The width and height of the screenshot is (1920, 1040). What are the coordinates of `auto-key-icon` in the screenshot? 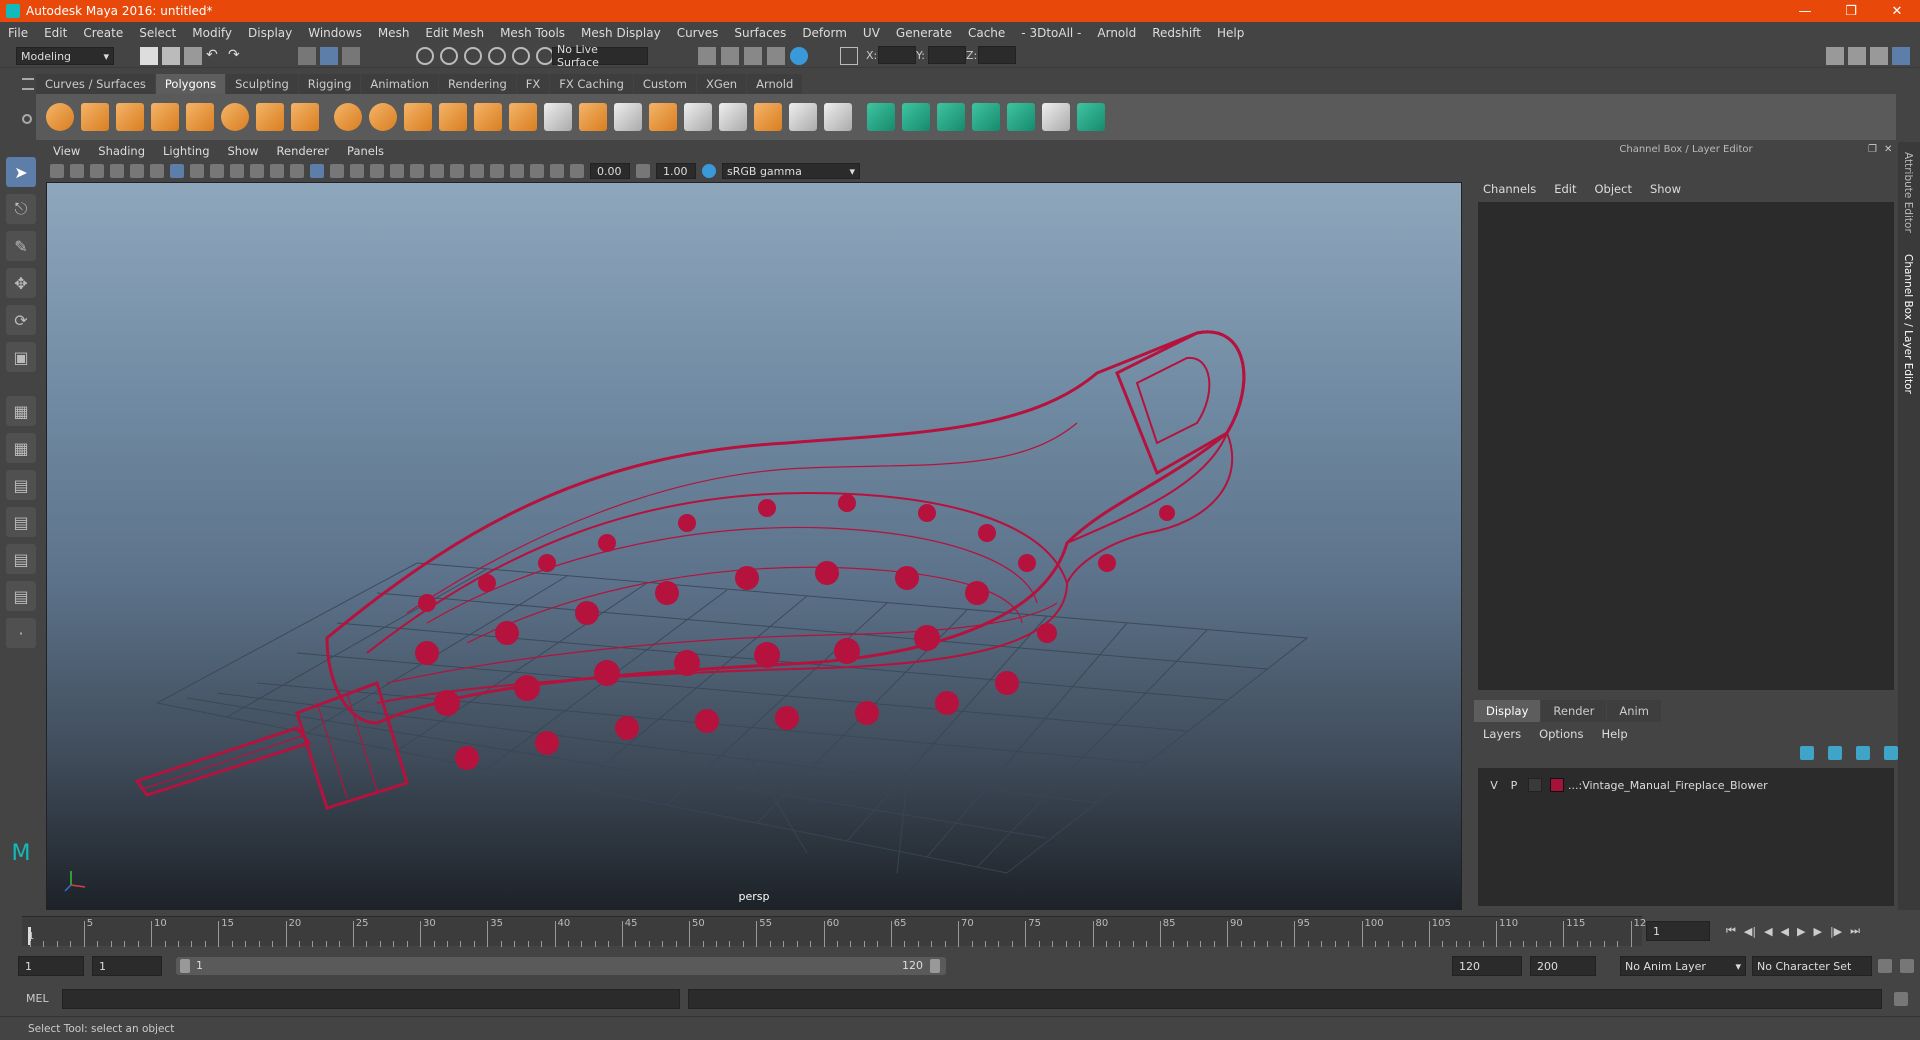 It's located at (1885, 966).